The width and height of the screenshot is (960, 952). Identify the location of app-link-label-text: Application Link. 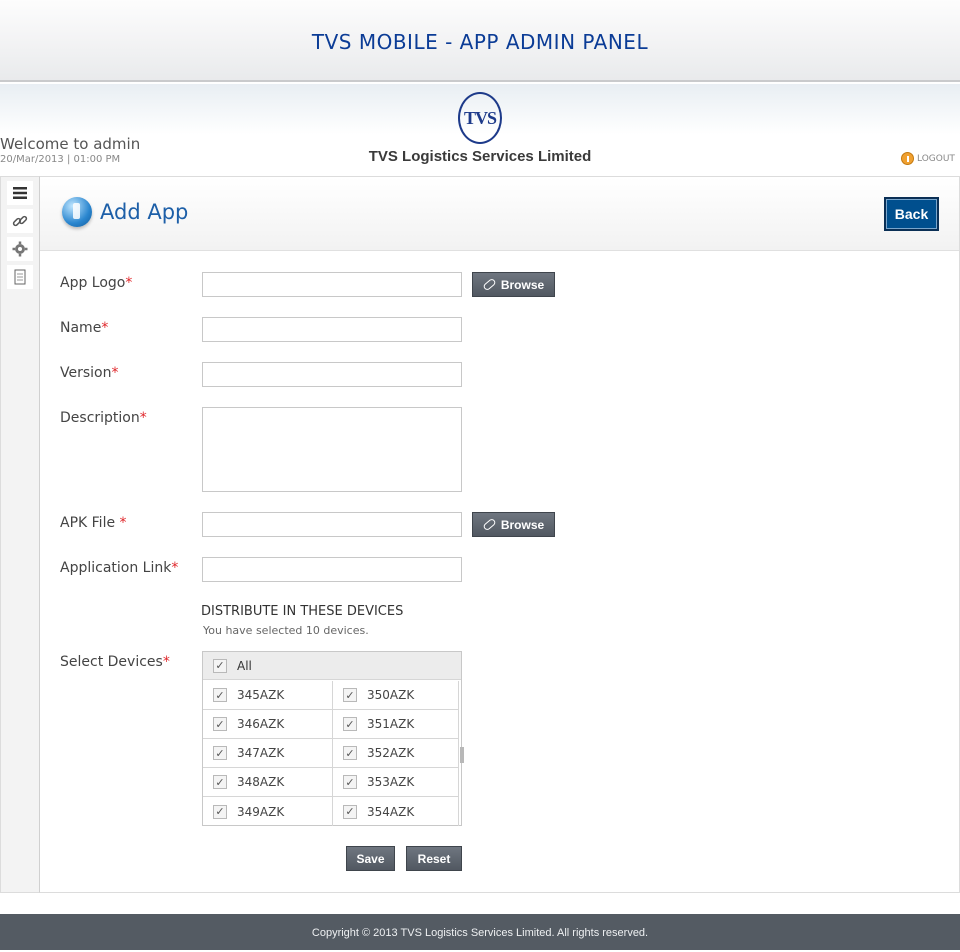
(116, 568).